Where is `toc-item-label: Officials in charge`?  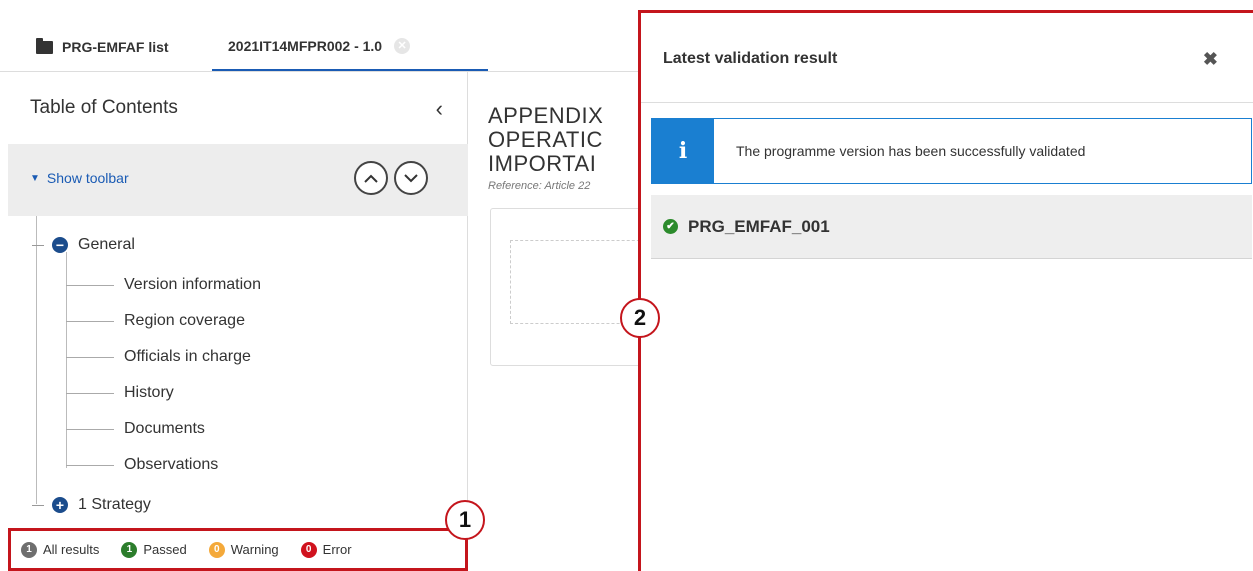 toc-item-label: Officials in charge is located at coordinates (187, 356).